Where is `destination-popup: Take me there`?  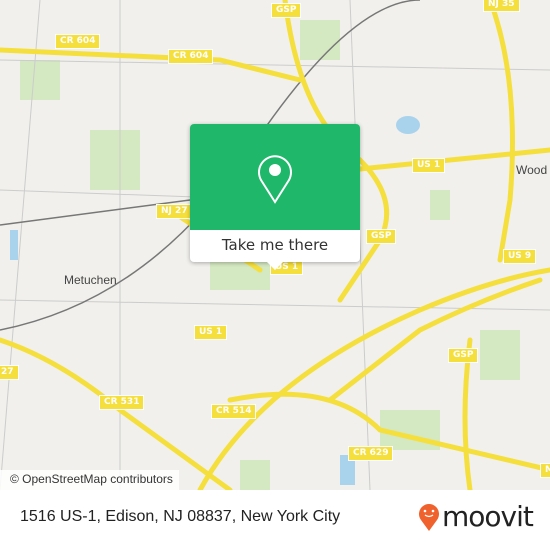
destination-popup: Take me there is located at coordinates (275, 197).